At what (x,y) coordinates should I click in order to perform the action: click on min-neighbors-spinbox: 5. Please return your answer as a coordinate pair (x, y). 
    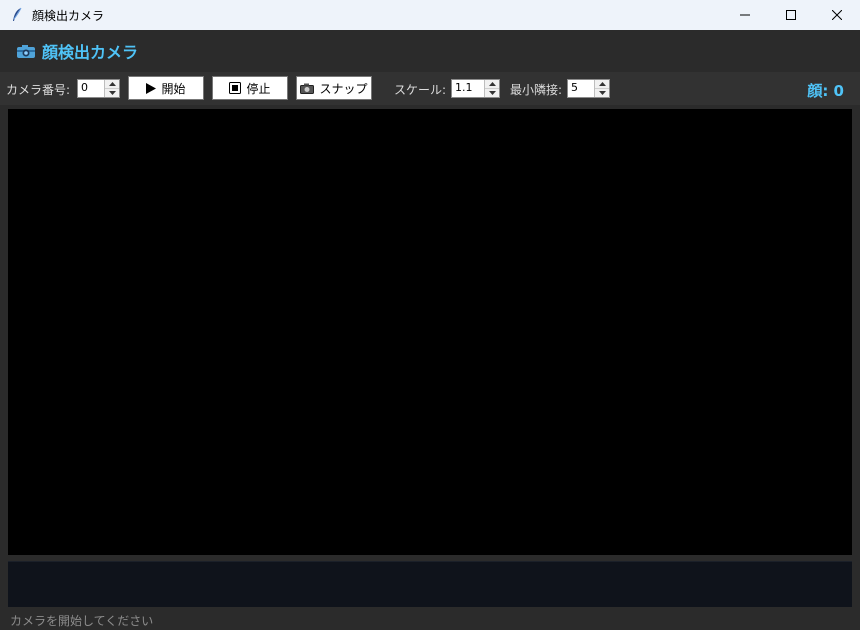
    Looking at the image, I should click on (588, 88).